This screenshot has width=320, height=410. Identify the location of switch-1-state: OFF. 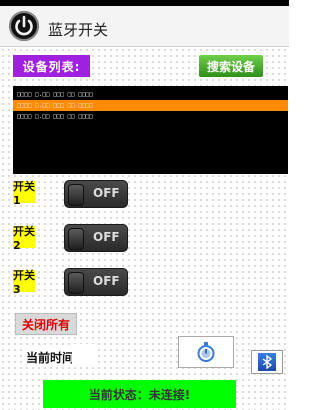
(106, 193).